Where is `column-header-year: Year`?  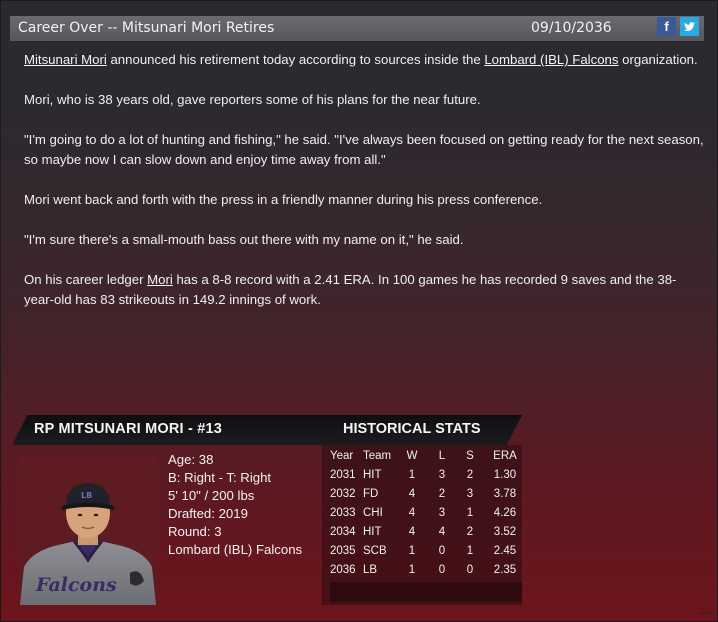 column-header-year: Year is located at coordinates (342, 456).